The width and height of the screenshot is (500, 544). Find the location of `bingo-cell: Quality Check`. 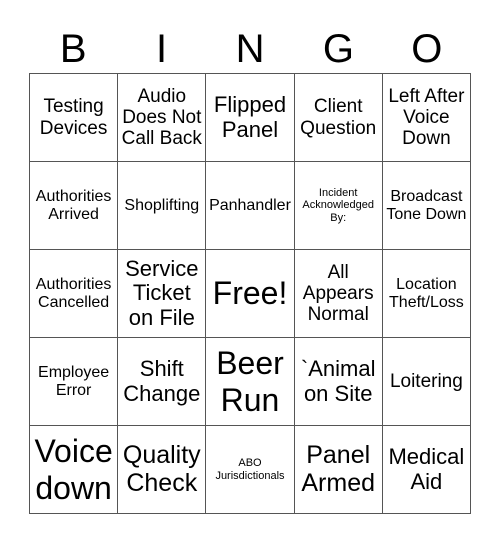

bingo-cell: Quality Check is located at coordinates (162, 470).